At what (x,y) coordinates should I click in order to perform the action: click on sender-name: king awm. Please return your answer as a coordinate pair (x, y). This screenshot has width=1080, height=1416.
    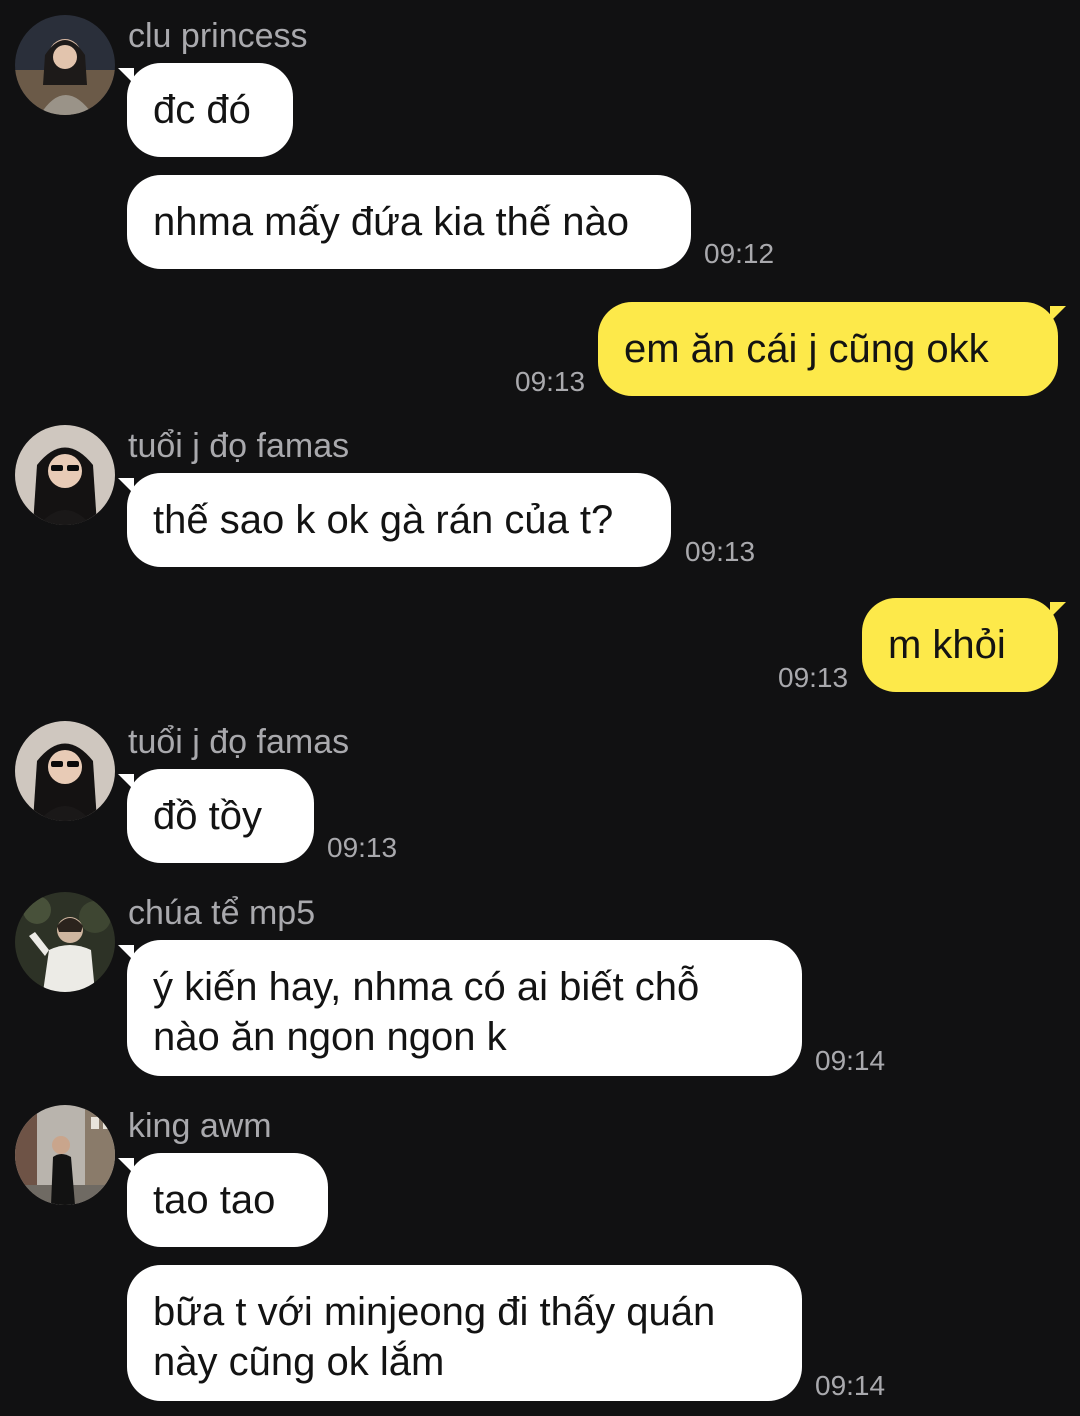
    Looking at the image, I should click on (200, 1126).